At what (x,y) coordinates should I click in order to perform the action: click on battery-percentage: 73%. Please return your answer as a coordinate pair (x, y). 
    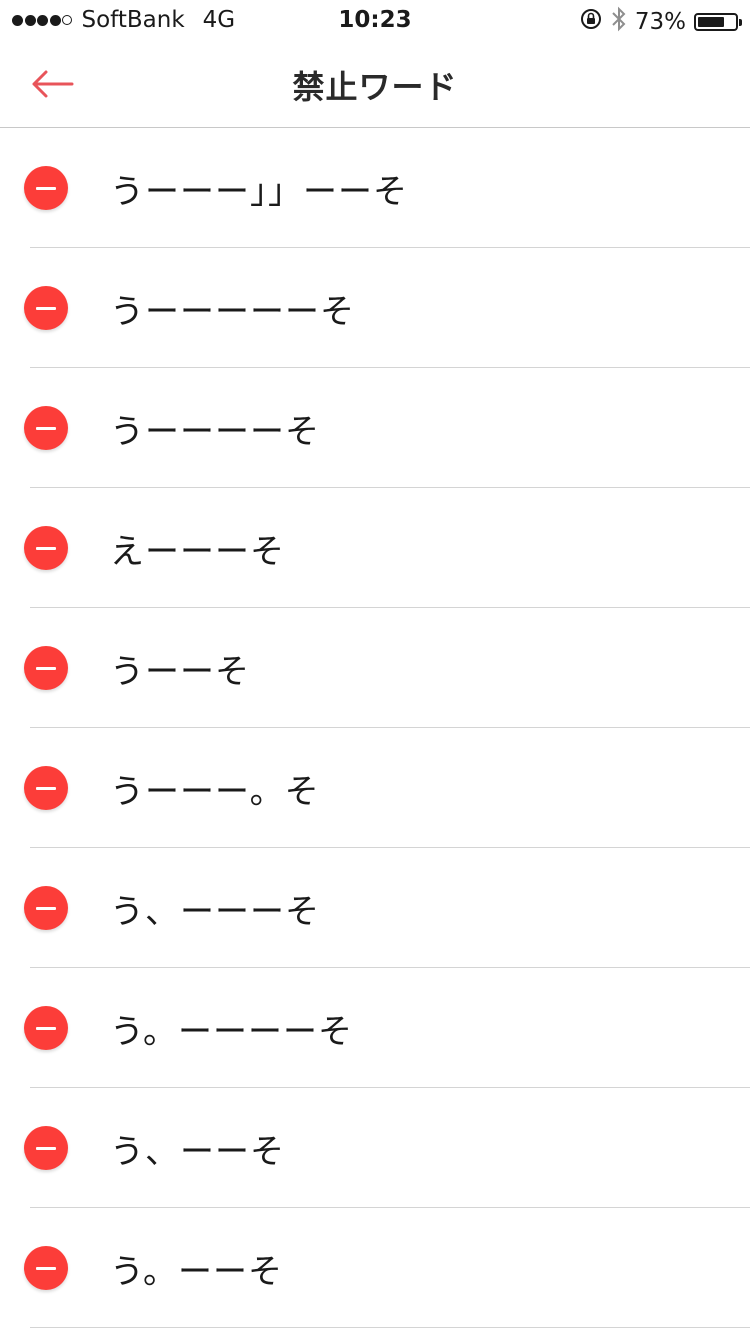
    Looking at the image, I should click on (660, 22).